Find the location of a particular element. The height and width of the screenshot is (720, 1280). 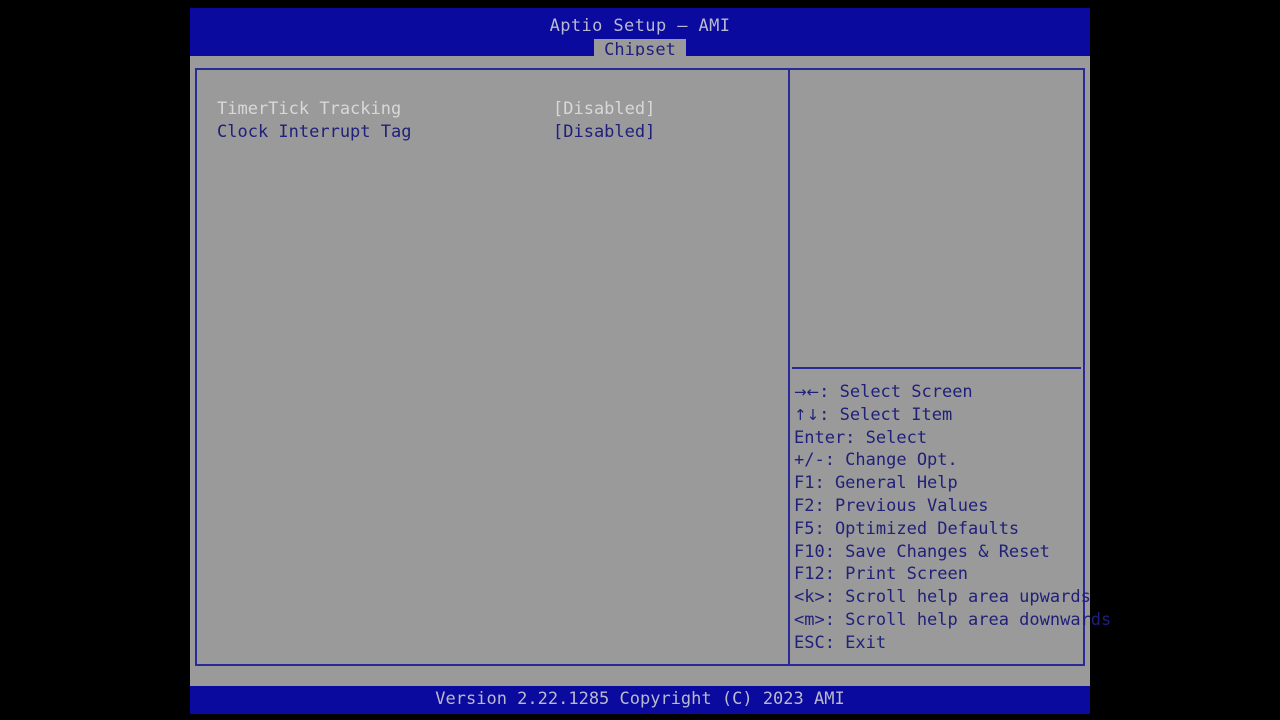

help-key-enter-select: Enter: Select is located at coordinates (861, 437).